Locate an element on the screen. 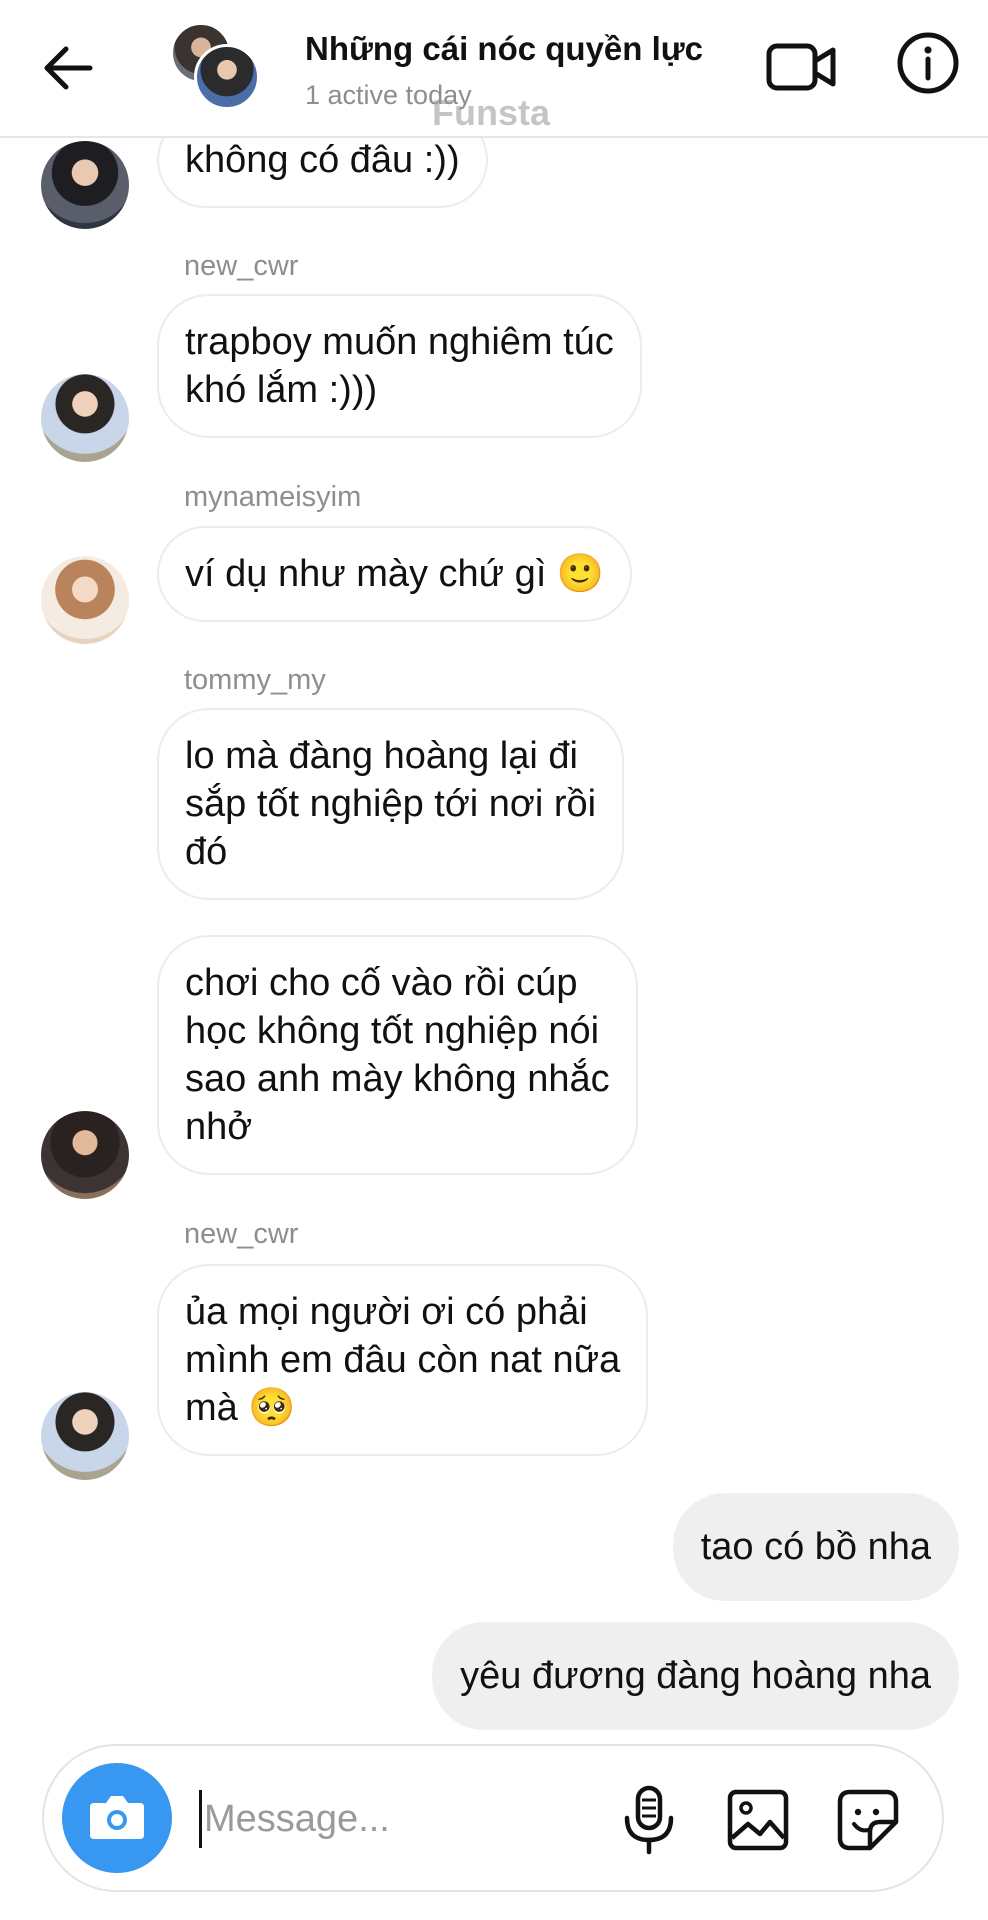 The image size is (988, 1920). gallery-button is located at coordinates (758, 1820).